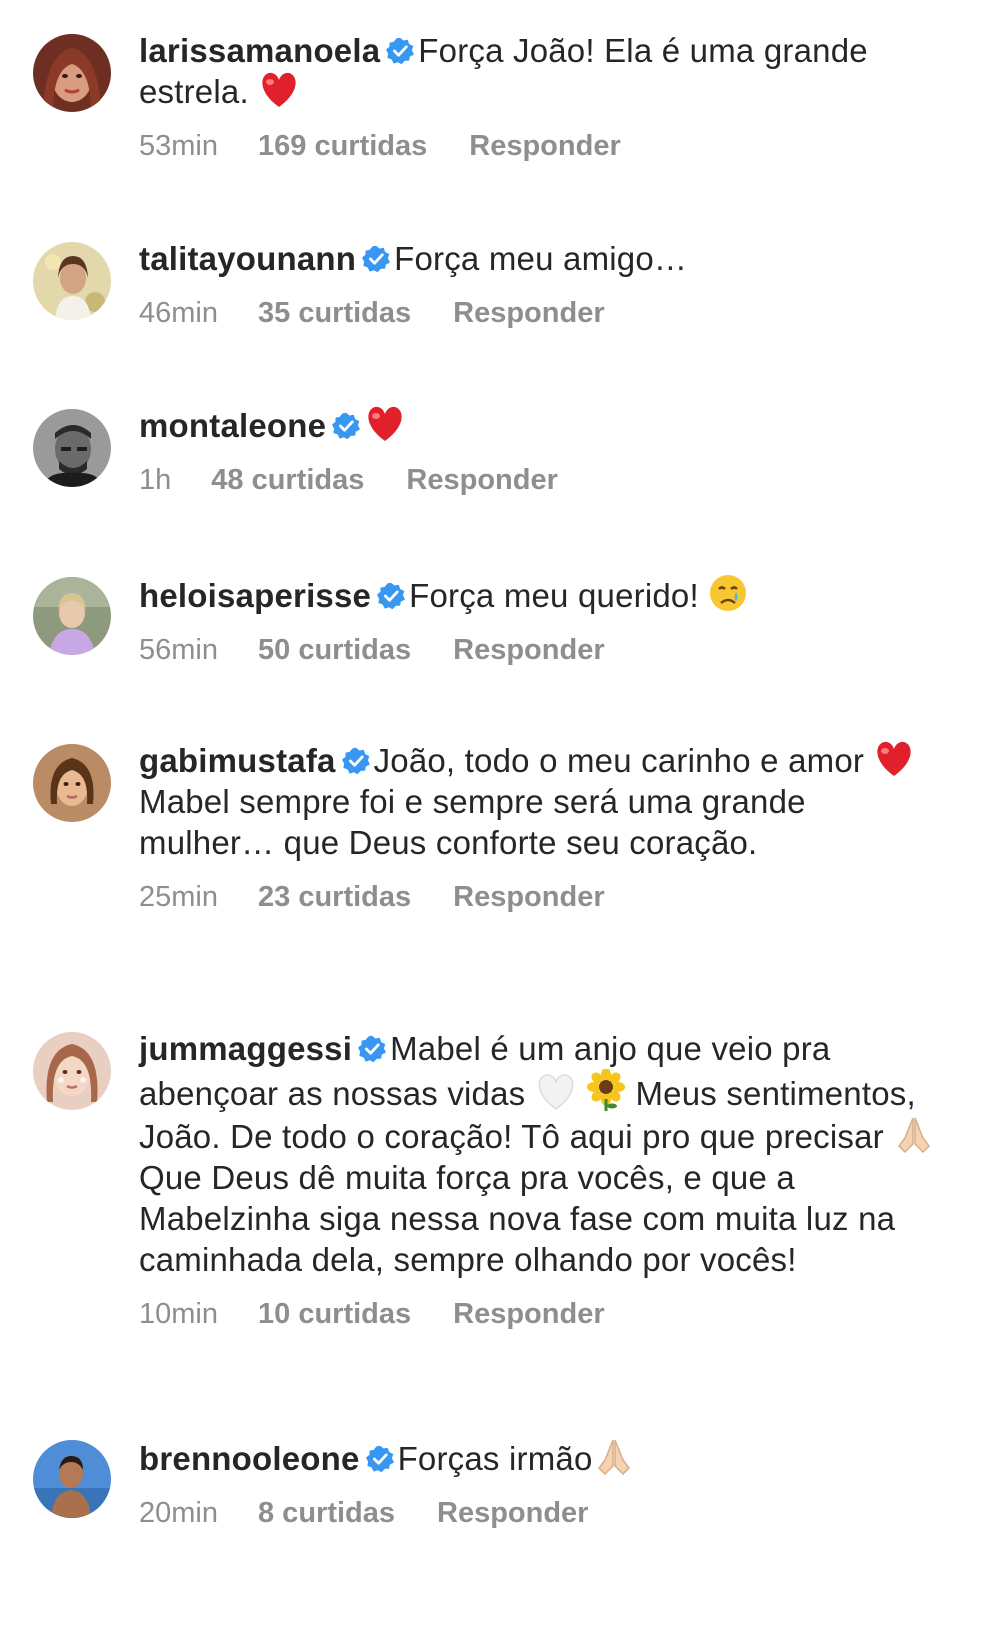 This screenshot has width=984, height=1637. What do you see at coordinates (539, 425) in the screenshot?
I see `comment-text: montaleone` at bounding box center [539, 425].